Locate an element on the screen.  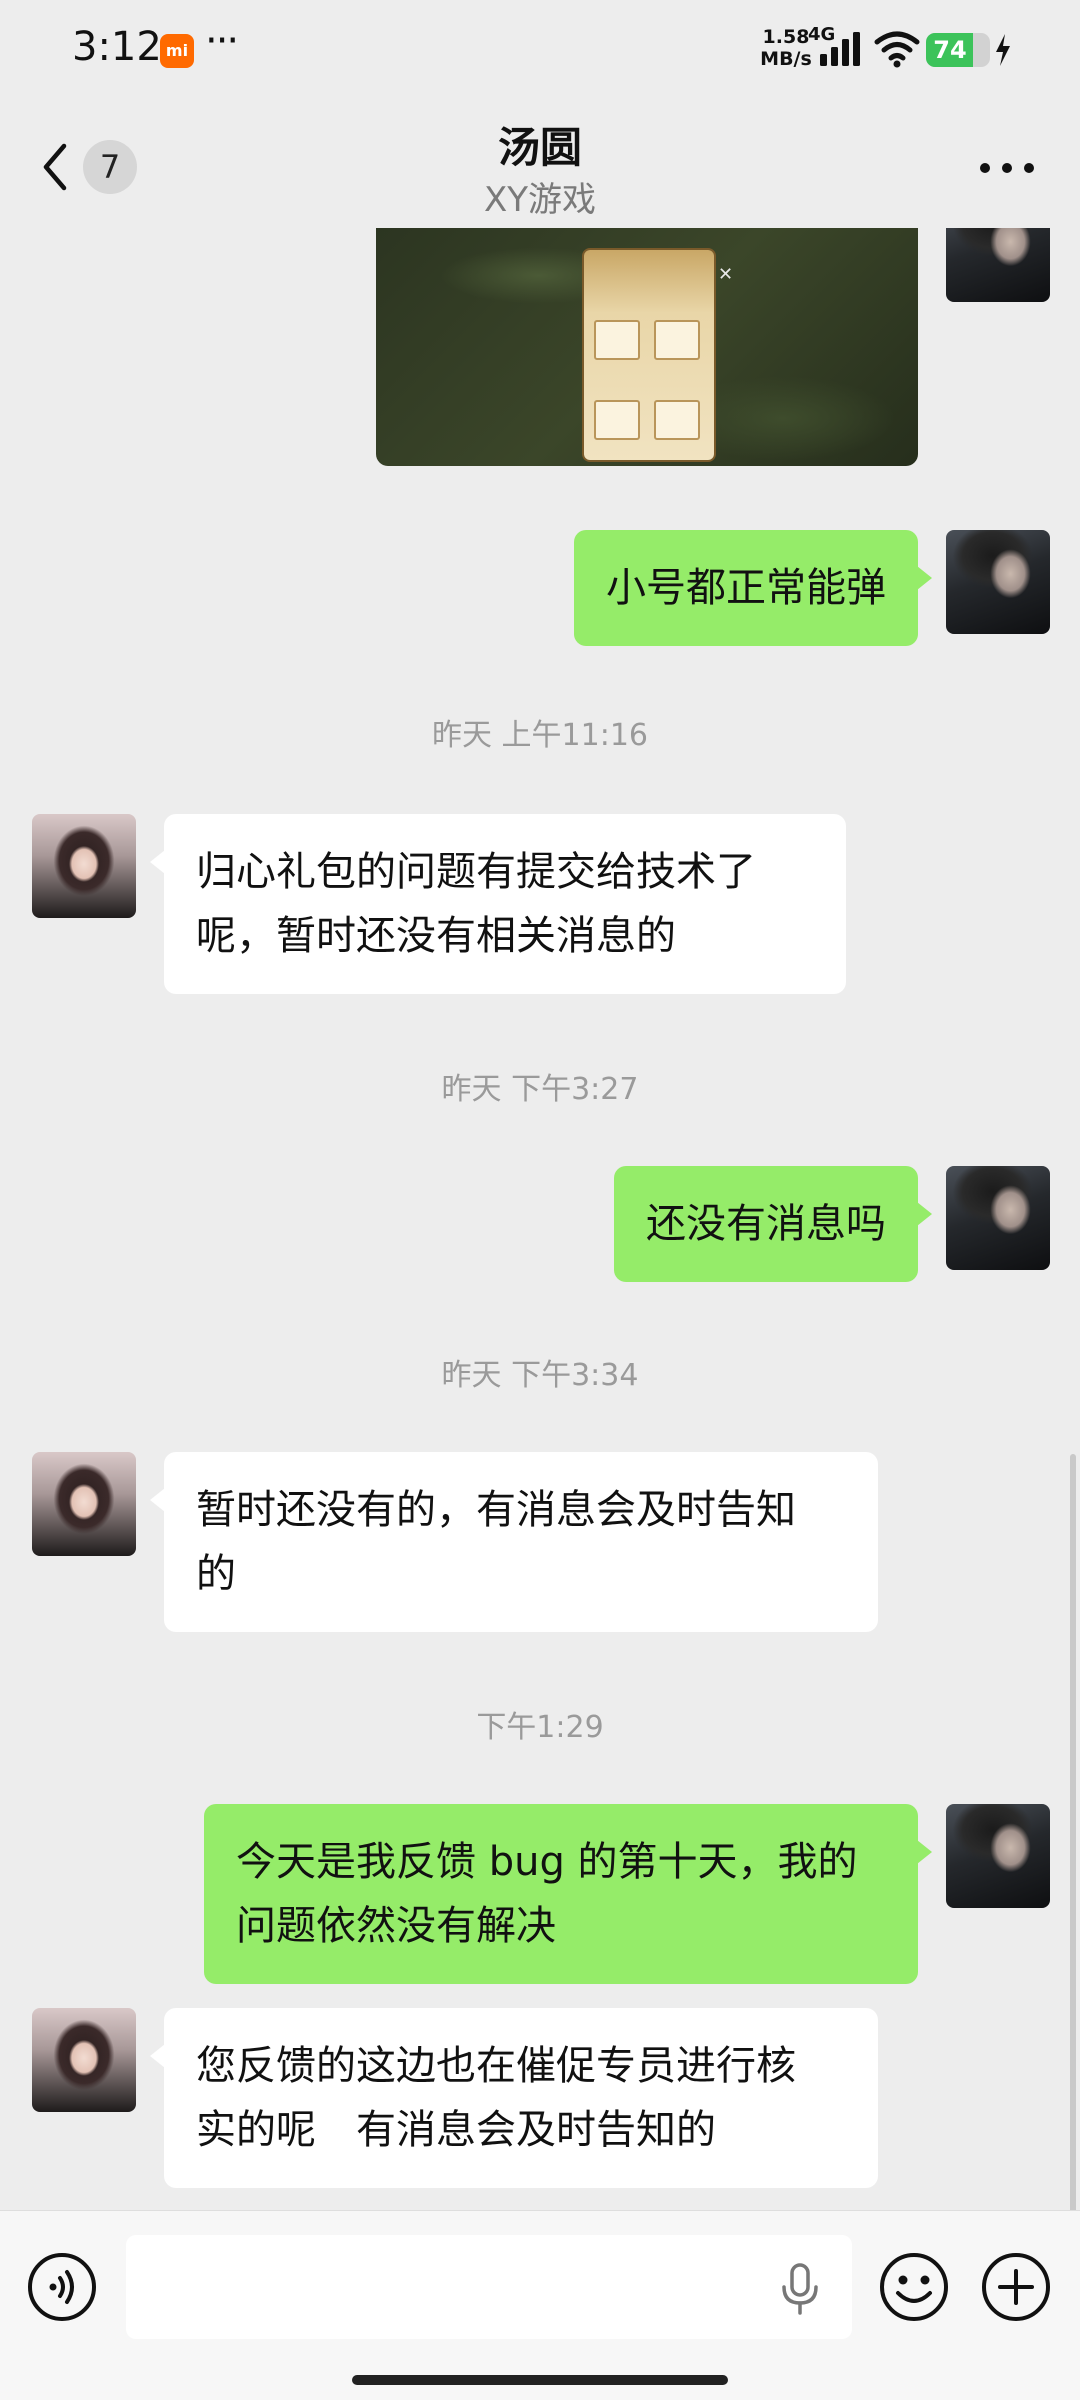
voice-icon is located at coordinates (62, 2287).